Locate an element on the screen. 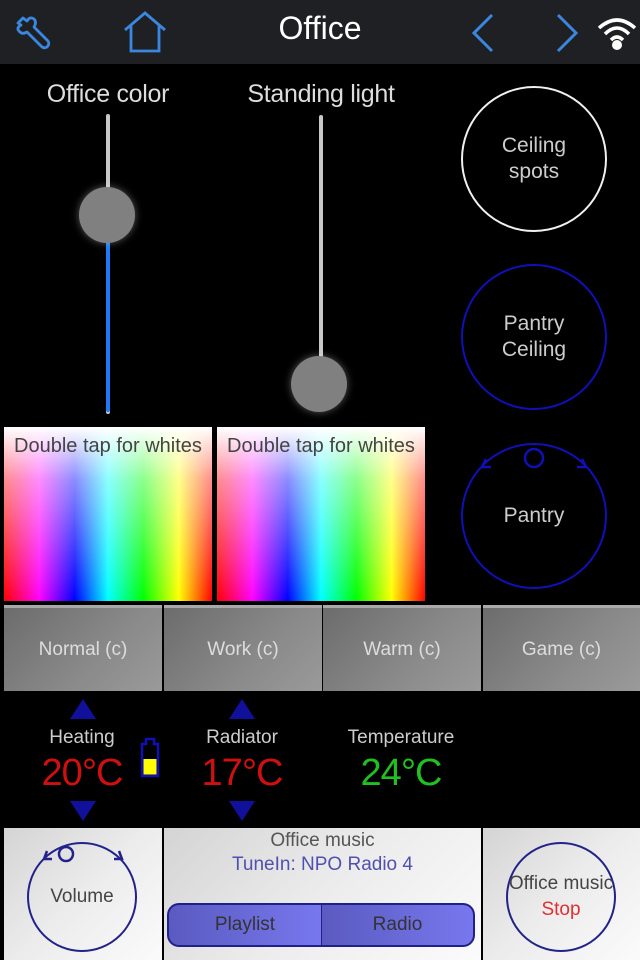 This screenshot has width=640, height=960. standing-light-label: Standing light is located at coordinates (321, 94).